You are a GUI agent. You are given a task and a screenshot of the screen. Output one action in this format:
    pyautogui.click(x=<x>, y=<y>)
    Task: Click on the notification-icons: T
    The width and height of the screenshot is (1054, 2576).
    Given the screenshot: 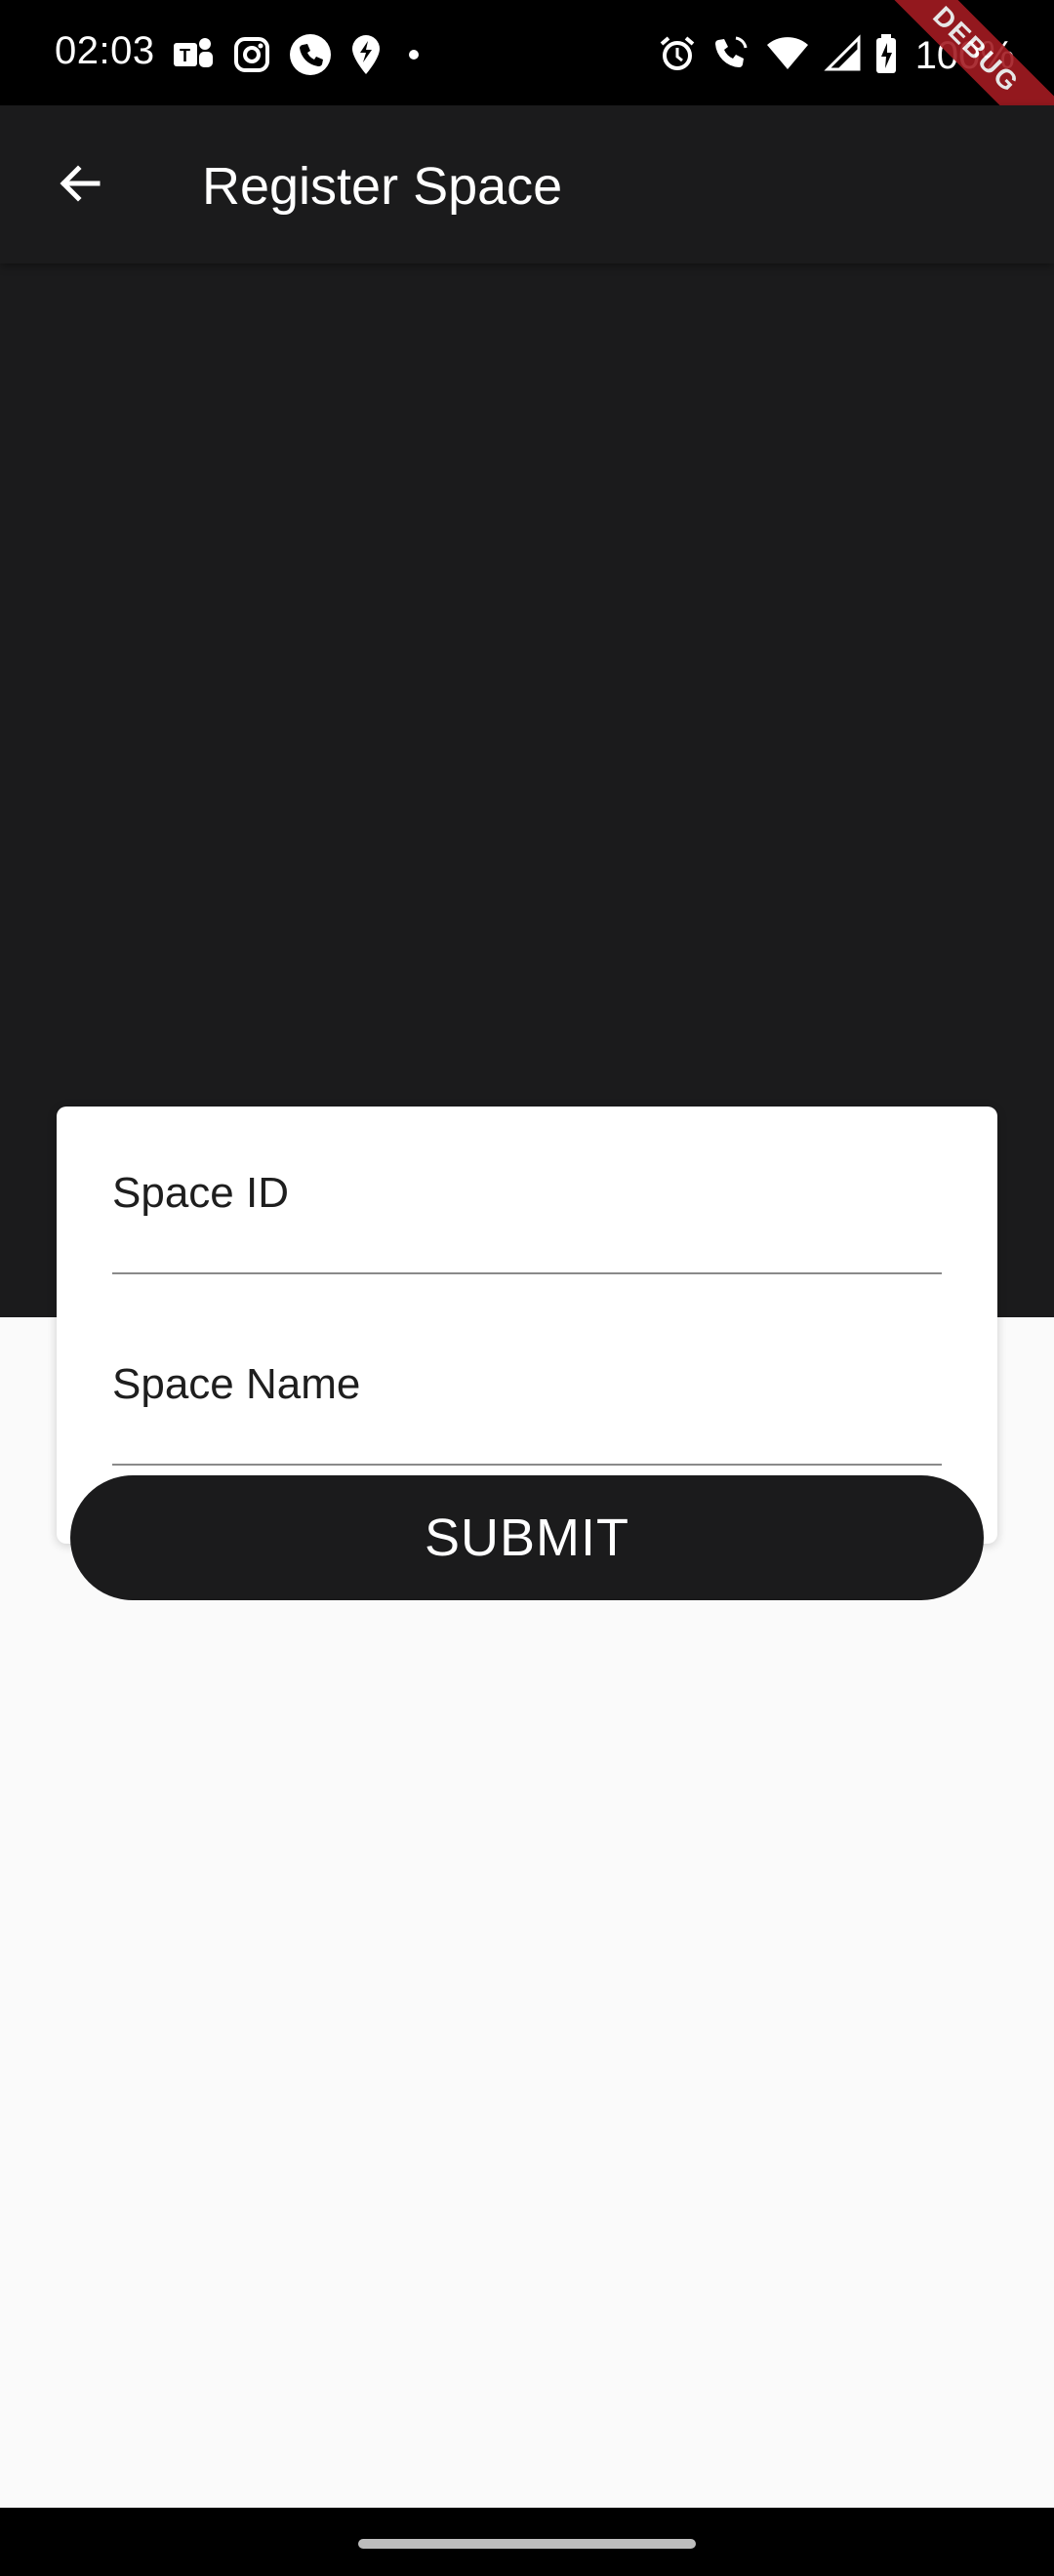 What is the action you would take?
    pyautogui.click(x=299, y=57)
    